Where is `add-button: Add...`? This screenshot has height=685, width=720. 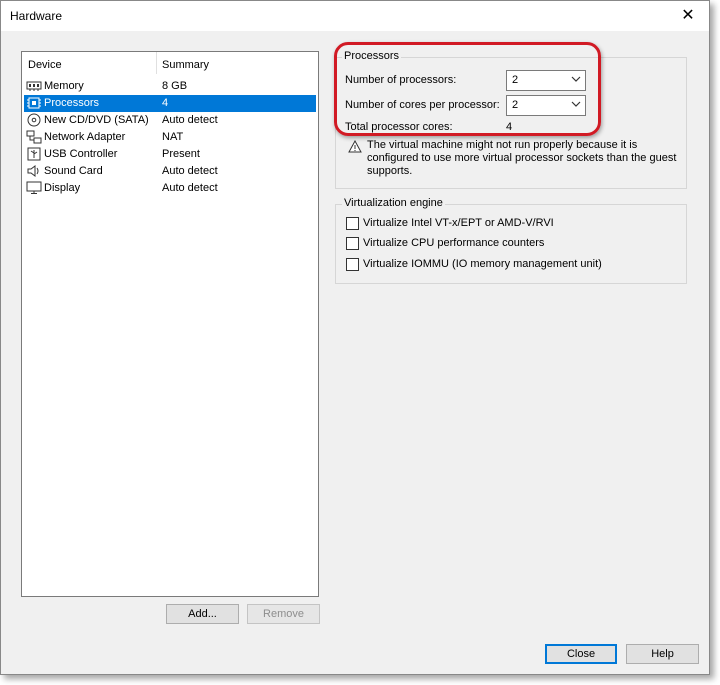 add-button: Add... is located at coordinates (202, 614).